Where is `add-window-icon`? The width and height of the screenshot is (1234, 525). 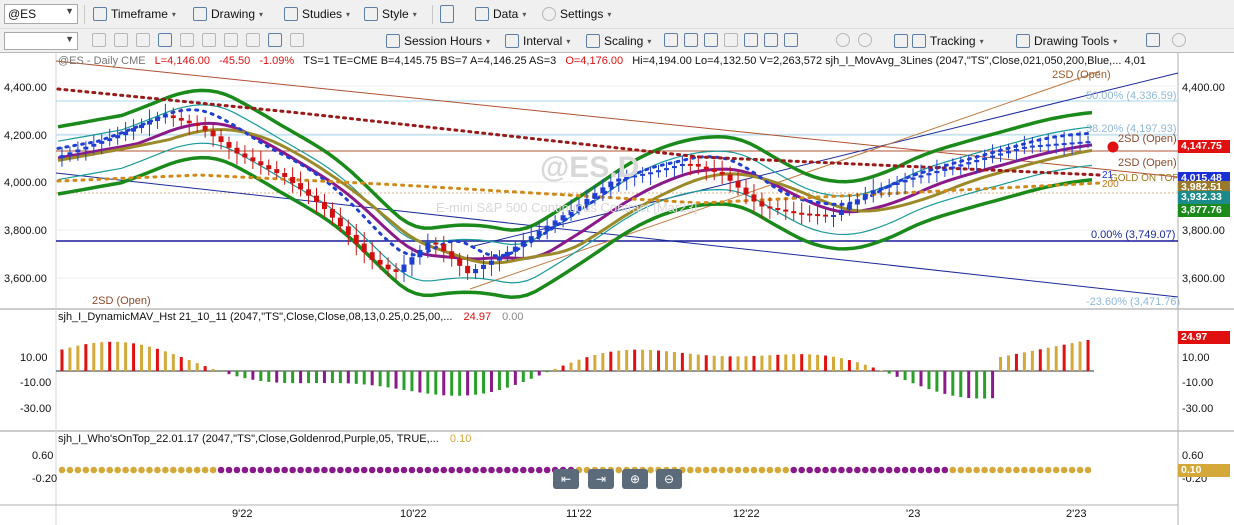 add-window-icon is located at coordinates (121, 40).